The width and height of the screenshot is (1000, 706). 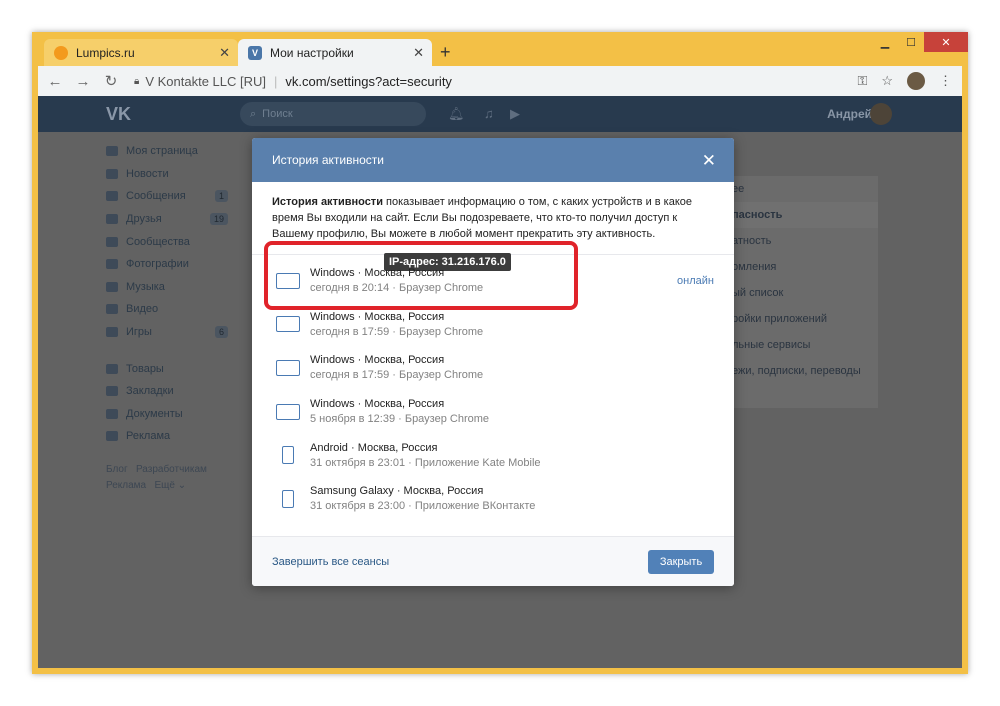 I want to click on settings-menu-item: ый список, so click(x=803, y=293).